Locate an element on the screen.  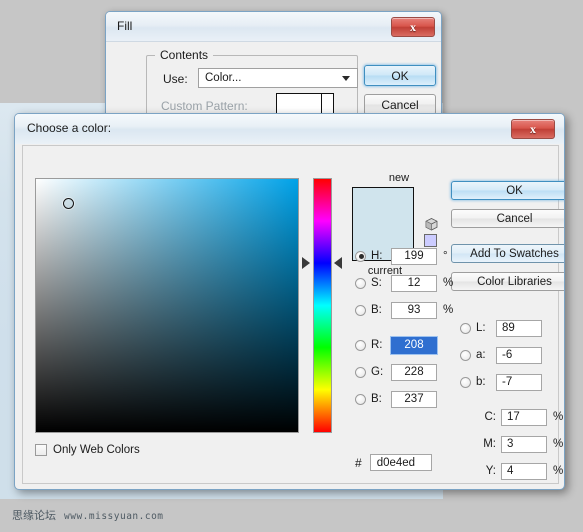
watermark-text-url: www.missyuan.com is located at coordinates (114, 516).